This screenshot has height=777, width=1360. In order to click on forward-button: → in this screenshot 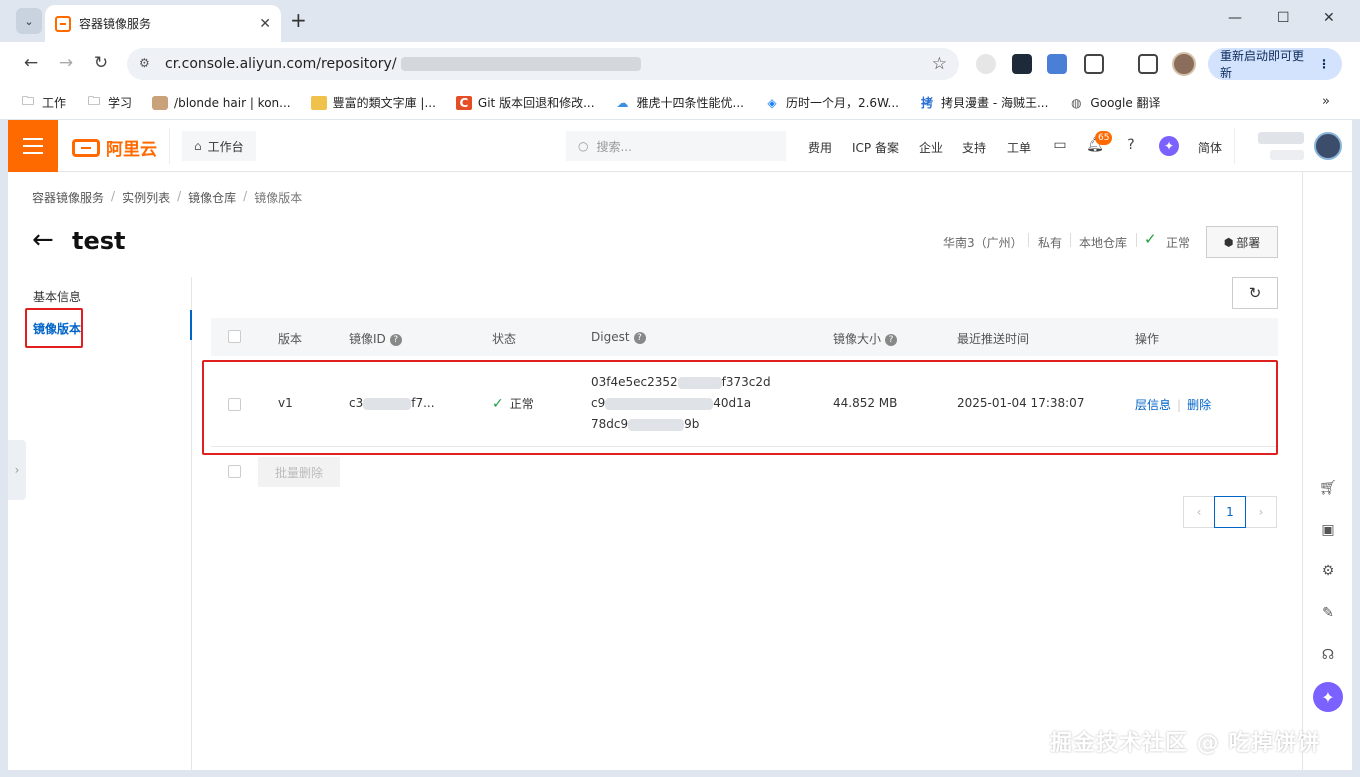, I will do `click(66, 63)`.